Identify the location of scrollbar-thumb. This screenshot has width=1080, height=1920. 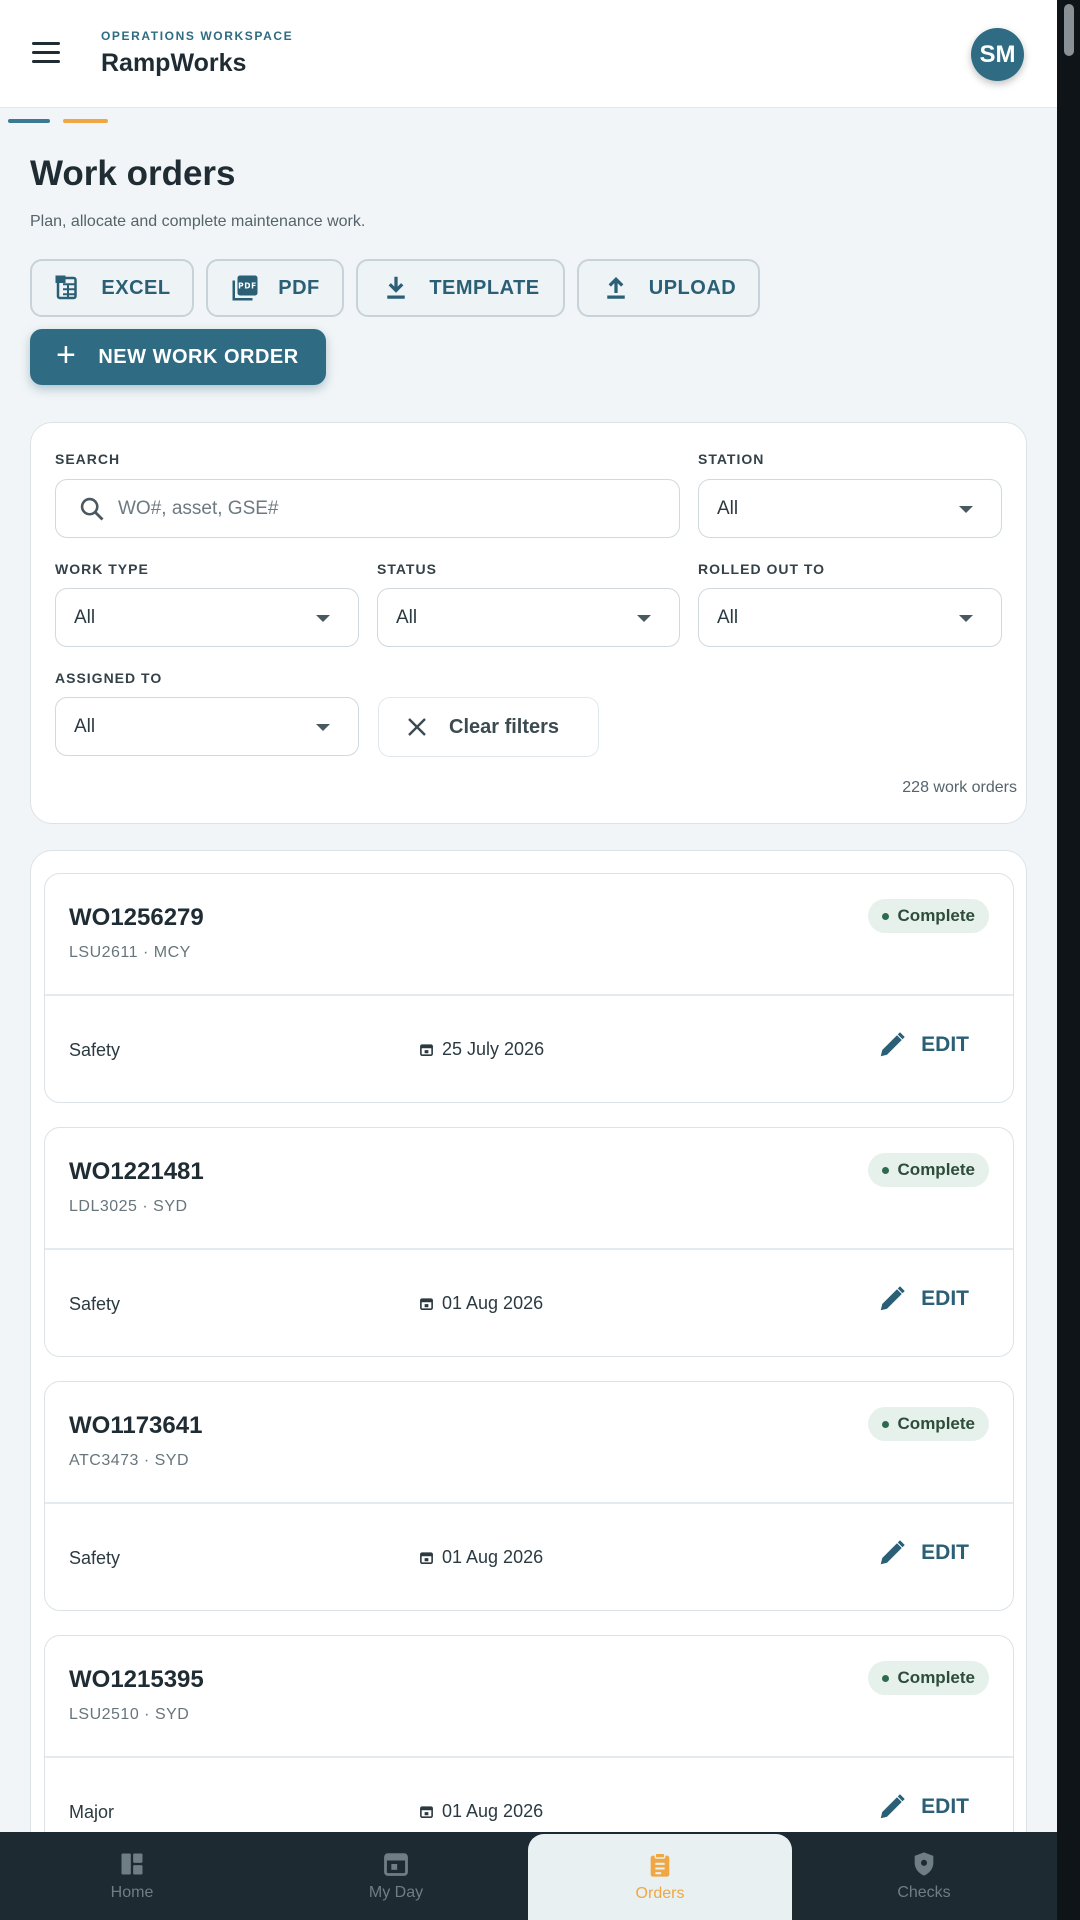
(1069, 30).